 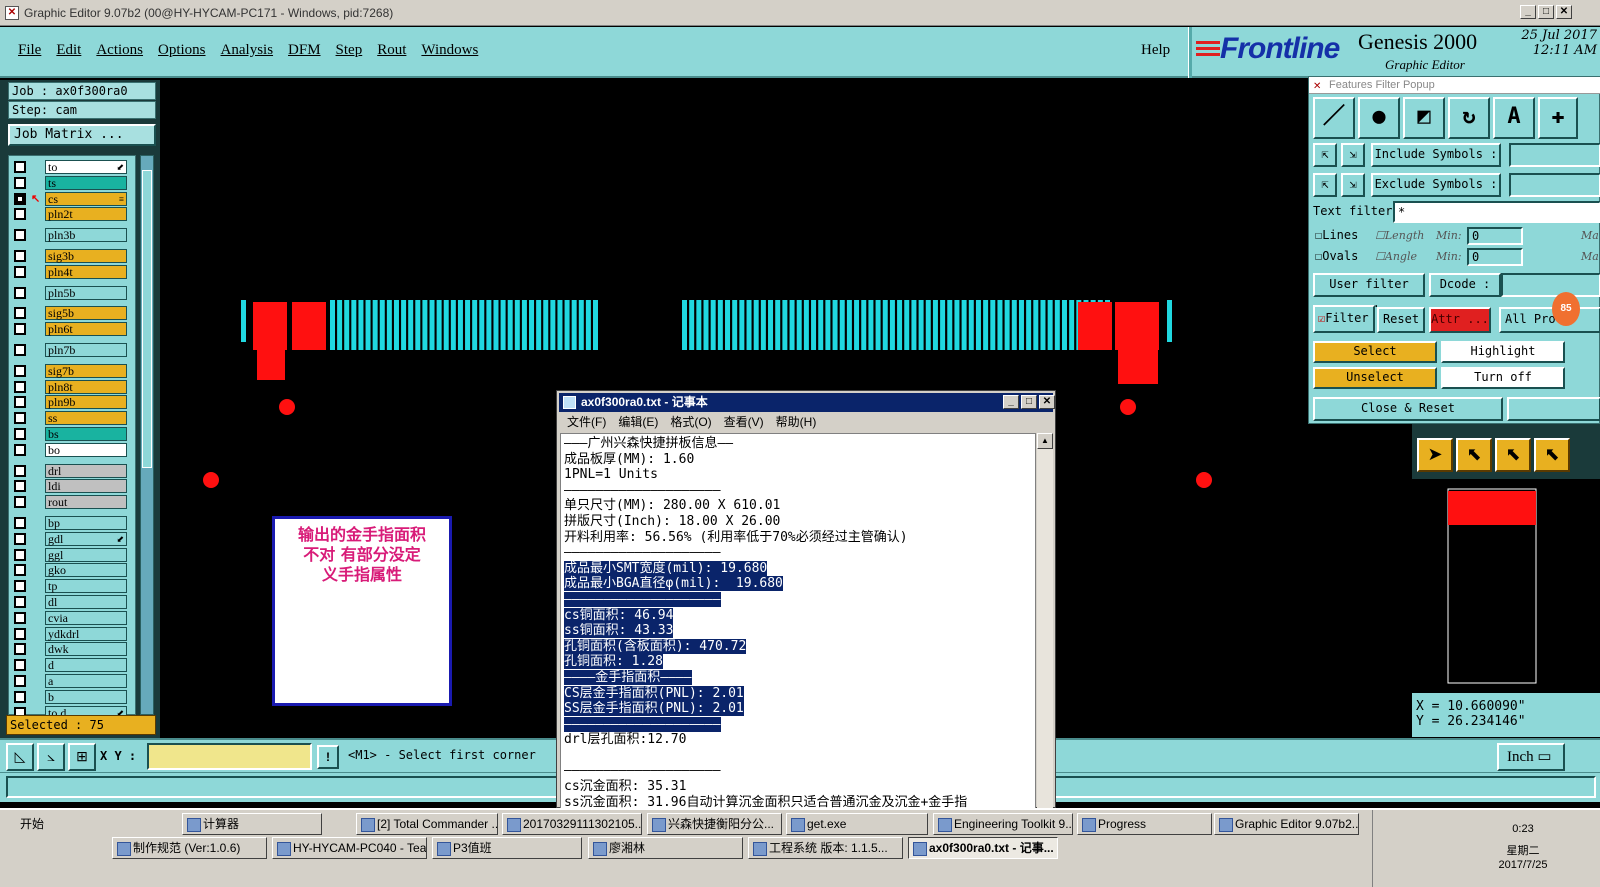 I want to click on layer-name: pln6t, so click(x=86, y=329).